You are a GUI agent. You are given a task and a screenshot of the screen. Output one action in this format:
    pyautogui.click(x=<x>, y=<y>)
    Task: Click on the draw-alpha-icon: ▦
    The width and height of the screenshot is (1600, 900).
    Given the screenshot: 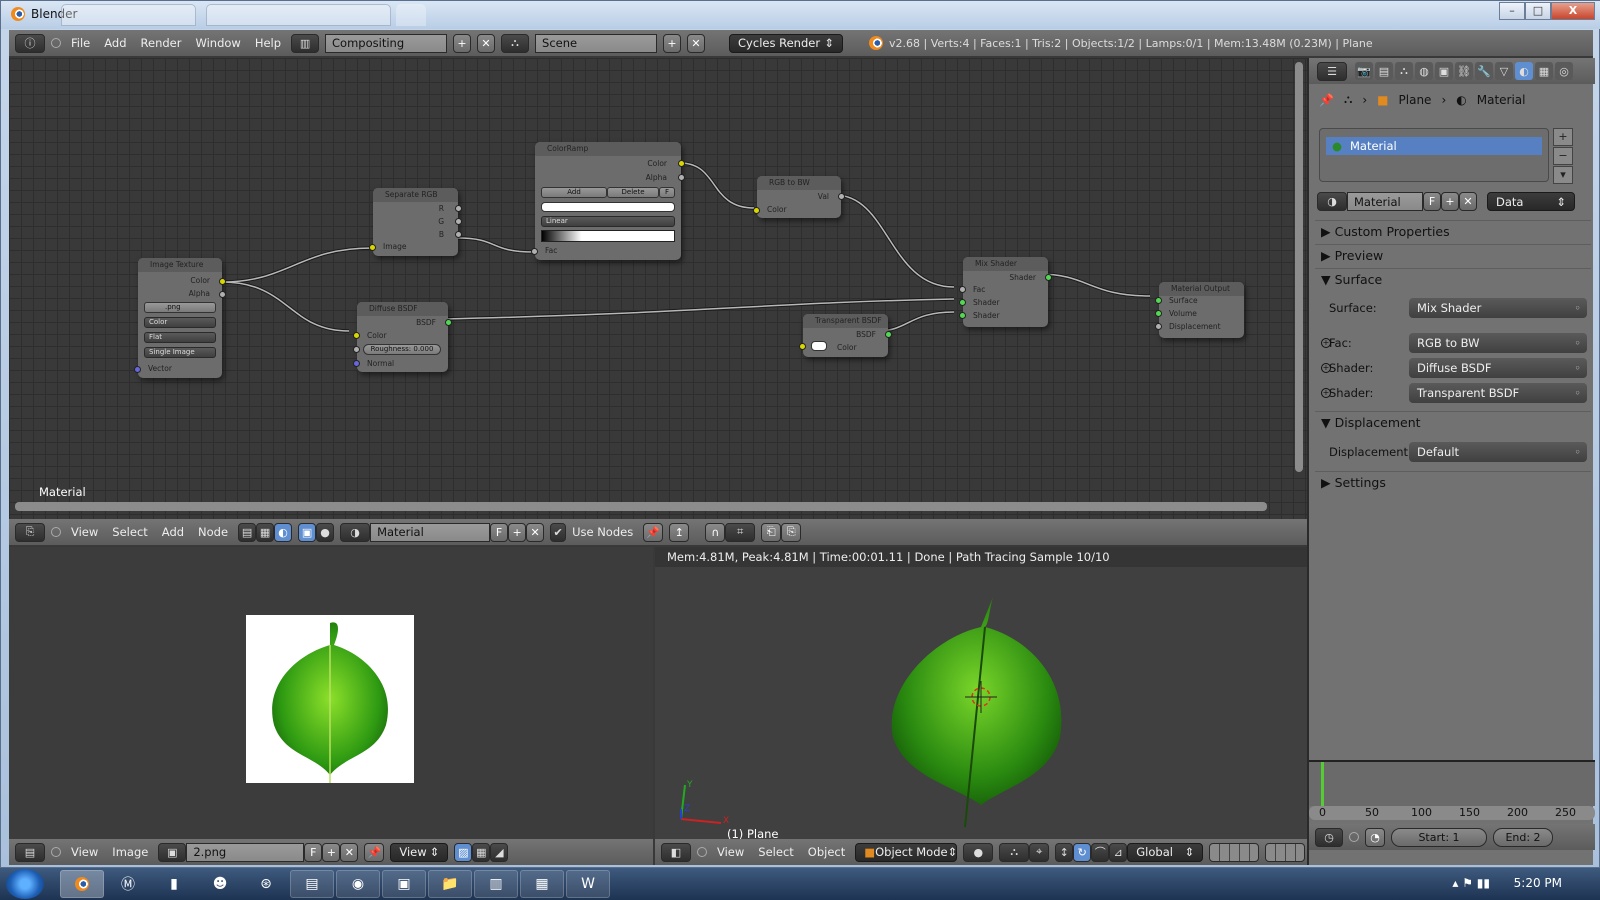 What is the action you would take?
    pyautogui.click(x=481, y=852)
    